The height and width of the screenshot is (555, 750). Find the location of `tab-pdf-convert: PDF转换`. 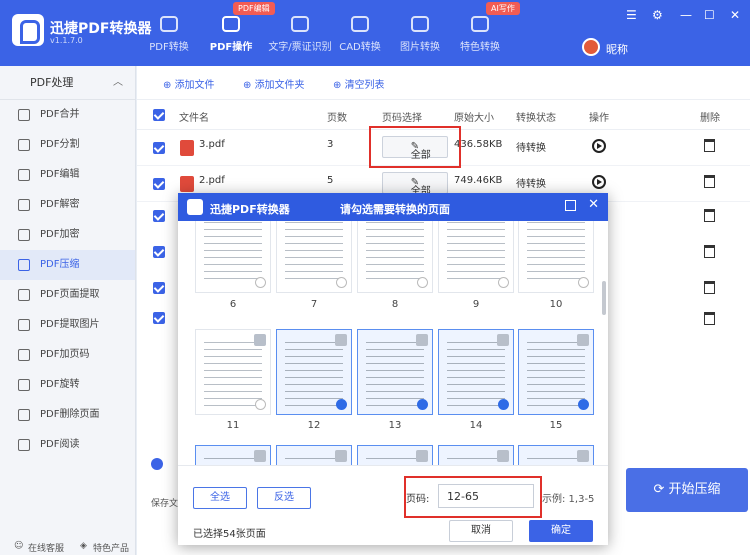

tab-pdf-convert: PDF转换 is located at coordinates (169, 33).